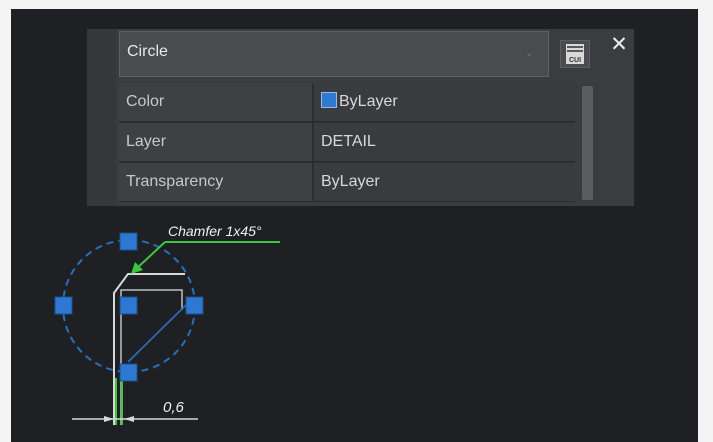 The width and height of the screenshot is (713, 442). Describe the element at coordinates (128, 372) in the screenshot. I see `grip-bottom` at that location.